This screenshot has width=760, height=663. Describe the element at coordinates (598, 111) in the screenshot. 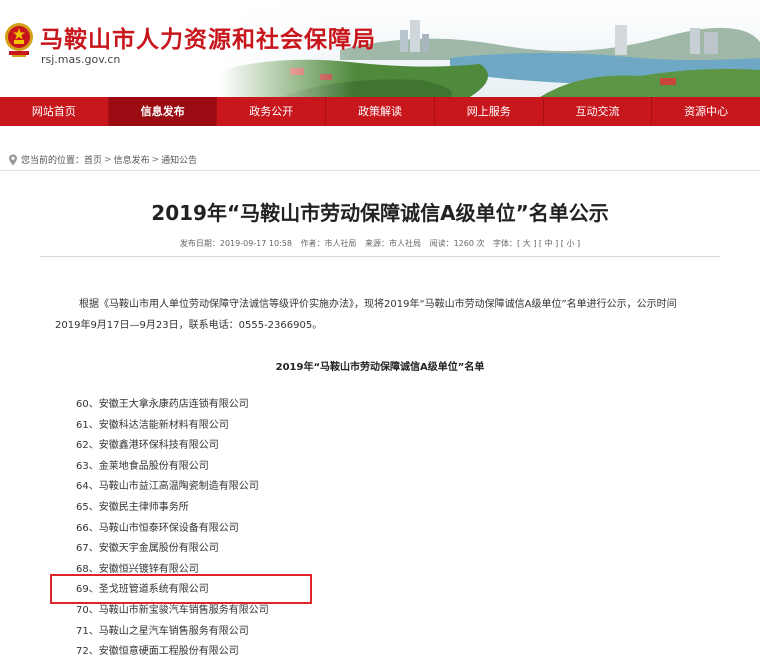

I see `nav-item-interaction: 互动交流` at that location.